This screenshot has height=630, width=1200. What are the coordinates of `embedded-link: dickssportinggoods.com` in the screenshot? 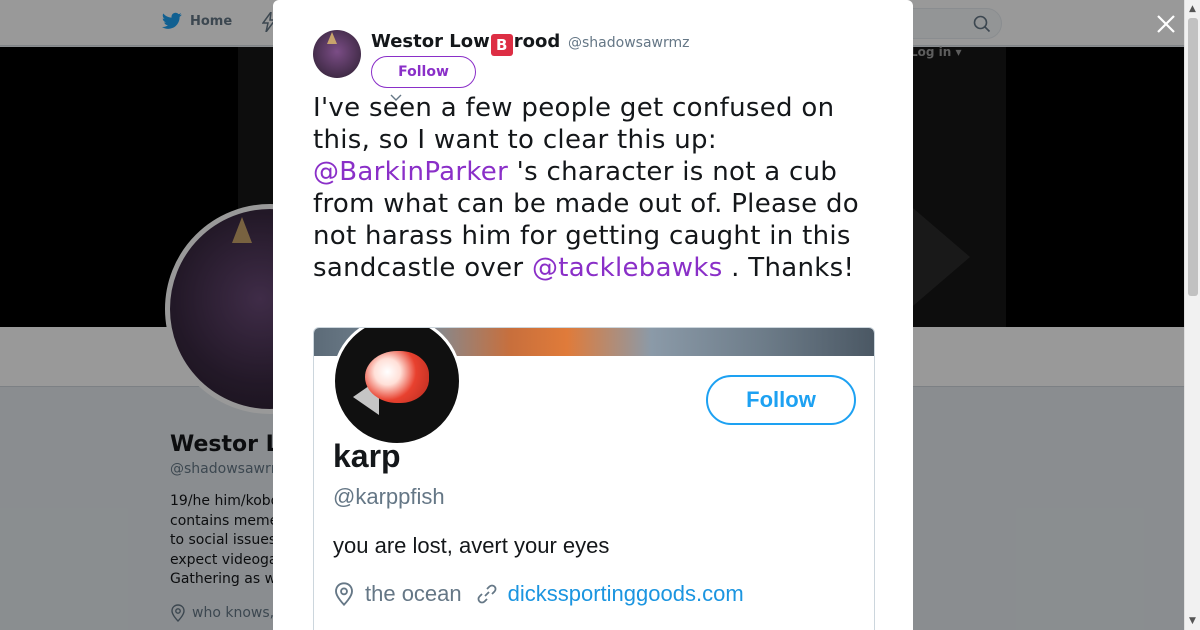 It's located at (625, 593).